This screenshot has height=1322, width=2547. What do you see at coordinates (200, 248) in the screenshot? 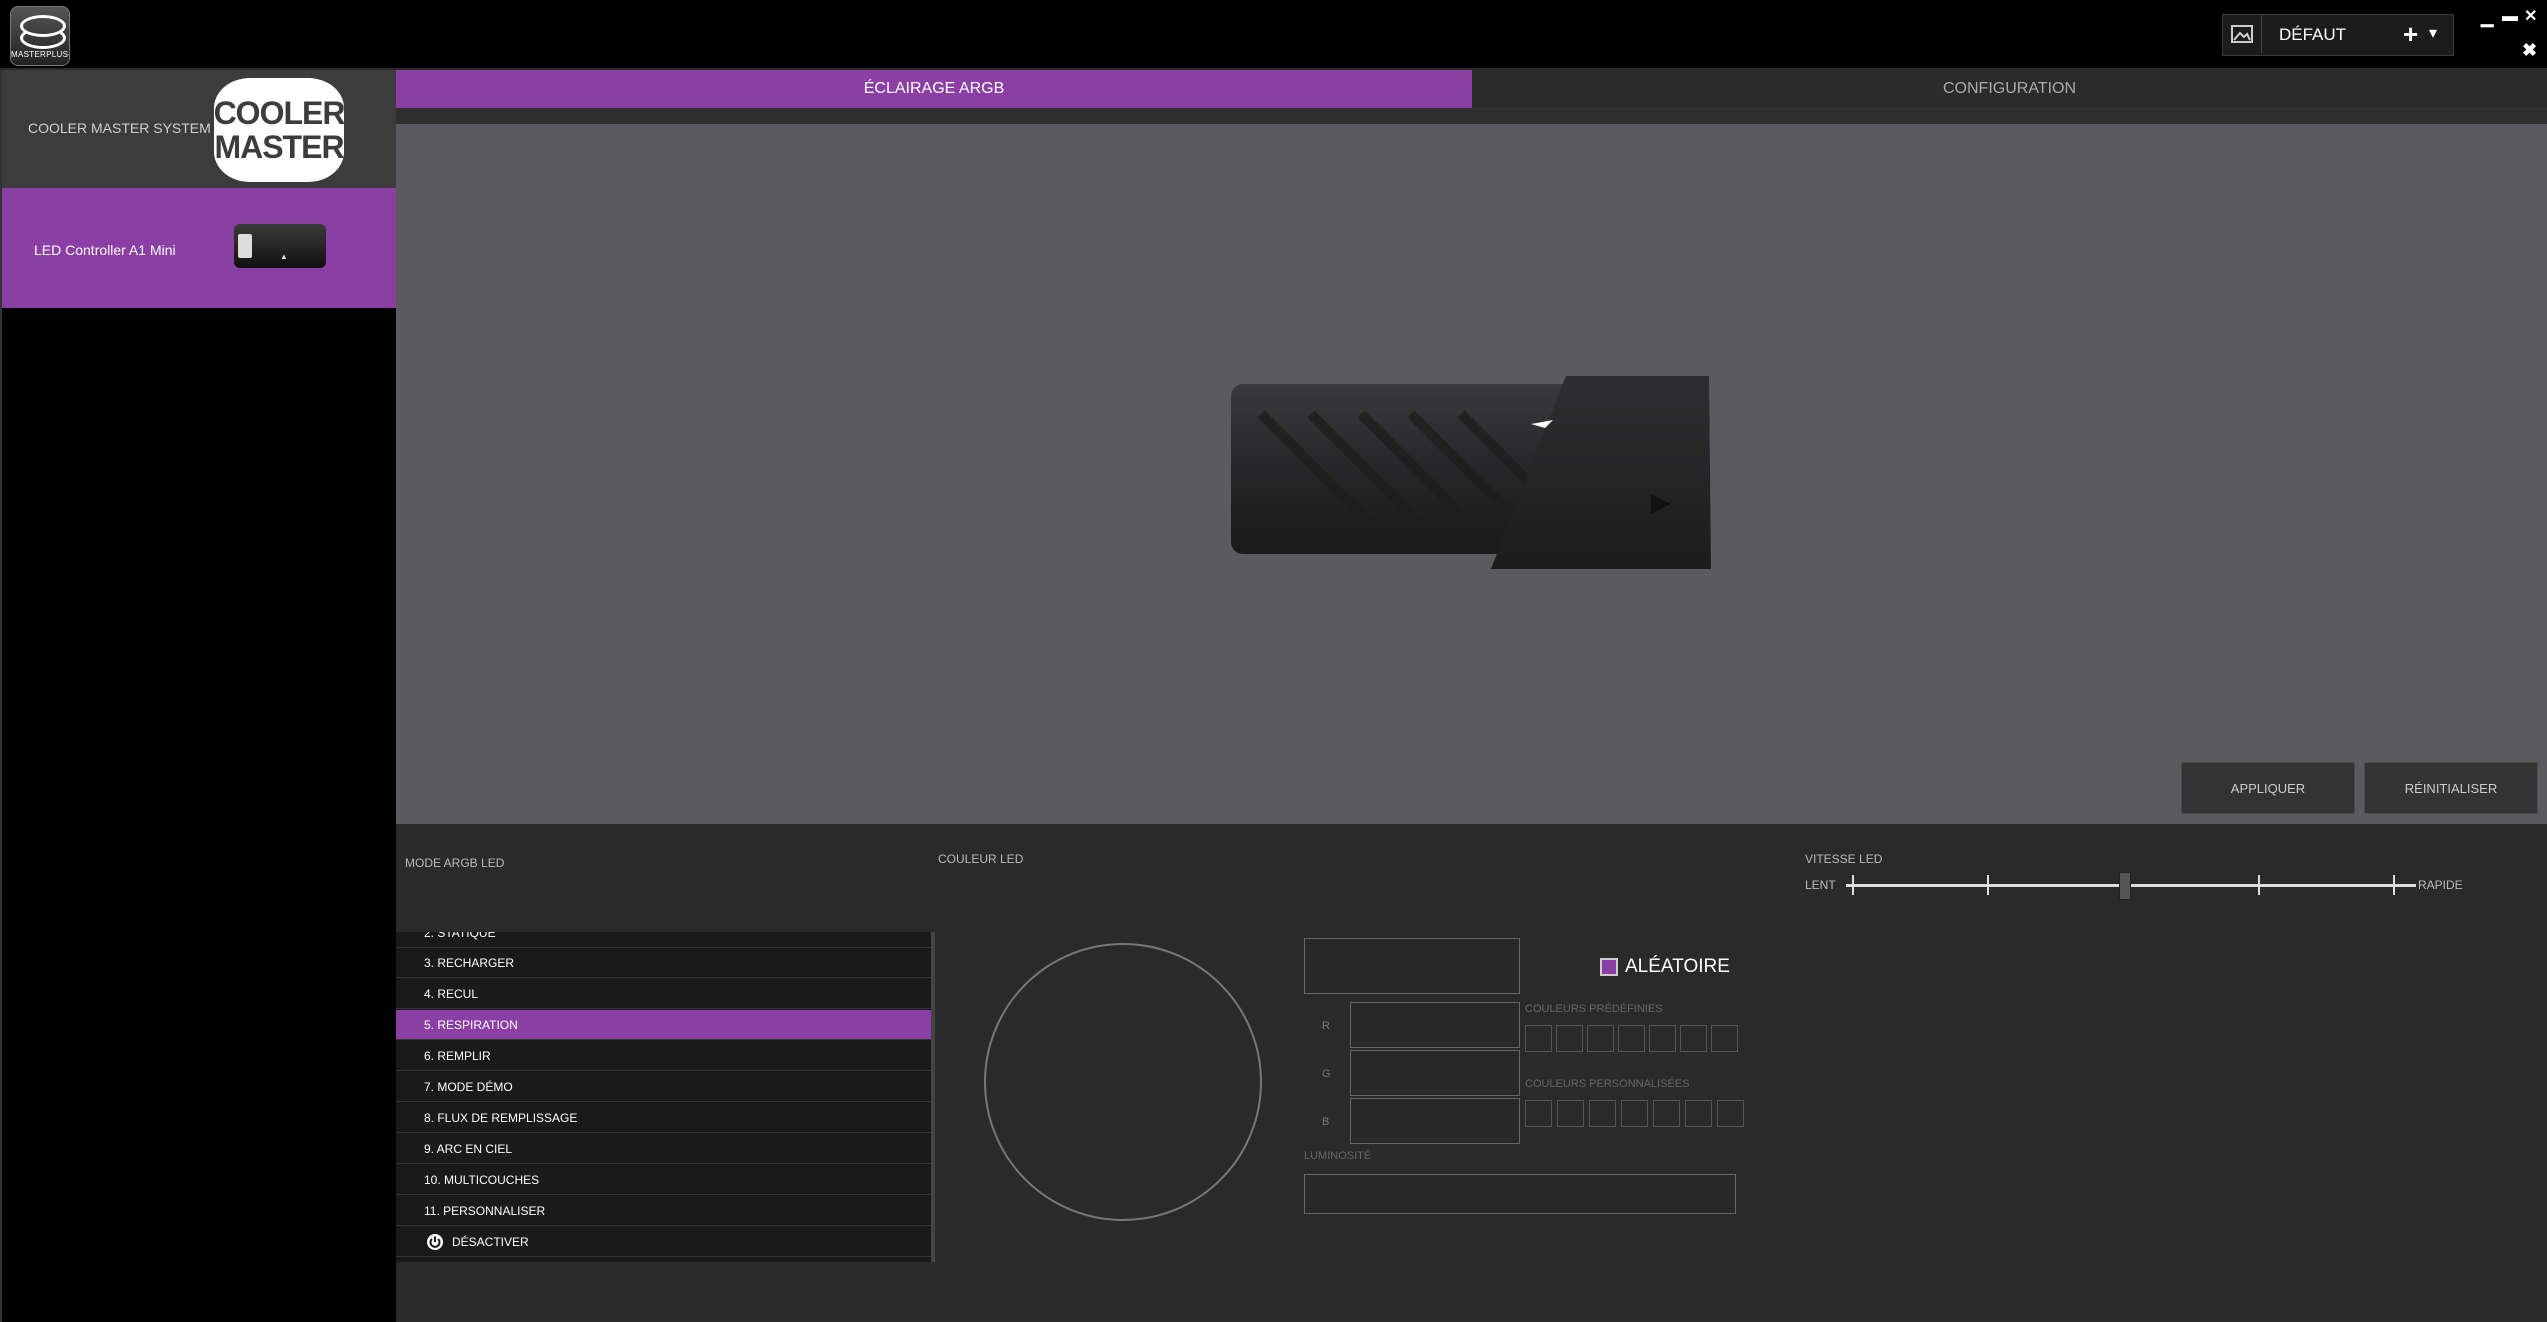
I see `sidebar-item-led-controller: LED Controller A1 Mini ▲` at bounding box center [200, 248].